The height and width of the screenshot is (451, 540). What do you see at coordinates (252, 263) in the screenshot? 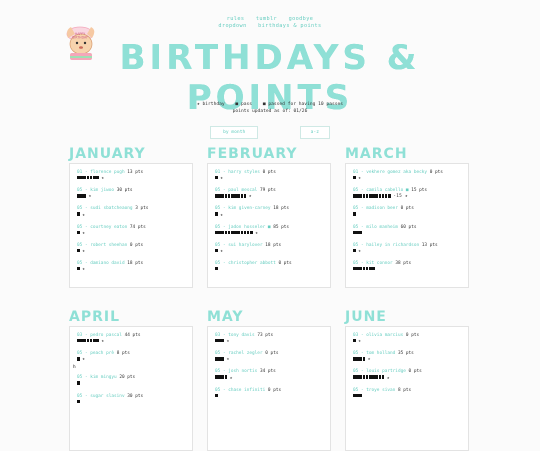
I see `member-name: christopher abbott` at bounding box center [252, 263].